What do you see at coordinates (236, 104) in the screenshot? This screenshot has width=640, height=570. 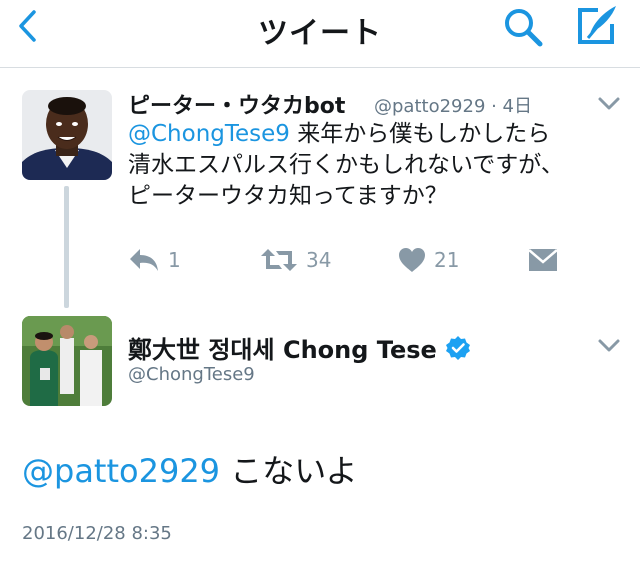 I see `author-display-name: ピーター・ウタカbot` at bounding box center [236, 104].